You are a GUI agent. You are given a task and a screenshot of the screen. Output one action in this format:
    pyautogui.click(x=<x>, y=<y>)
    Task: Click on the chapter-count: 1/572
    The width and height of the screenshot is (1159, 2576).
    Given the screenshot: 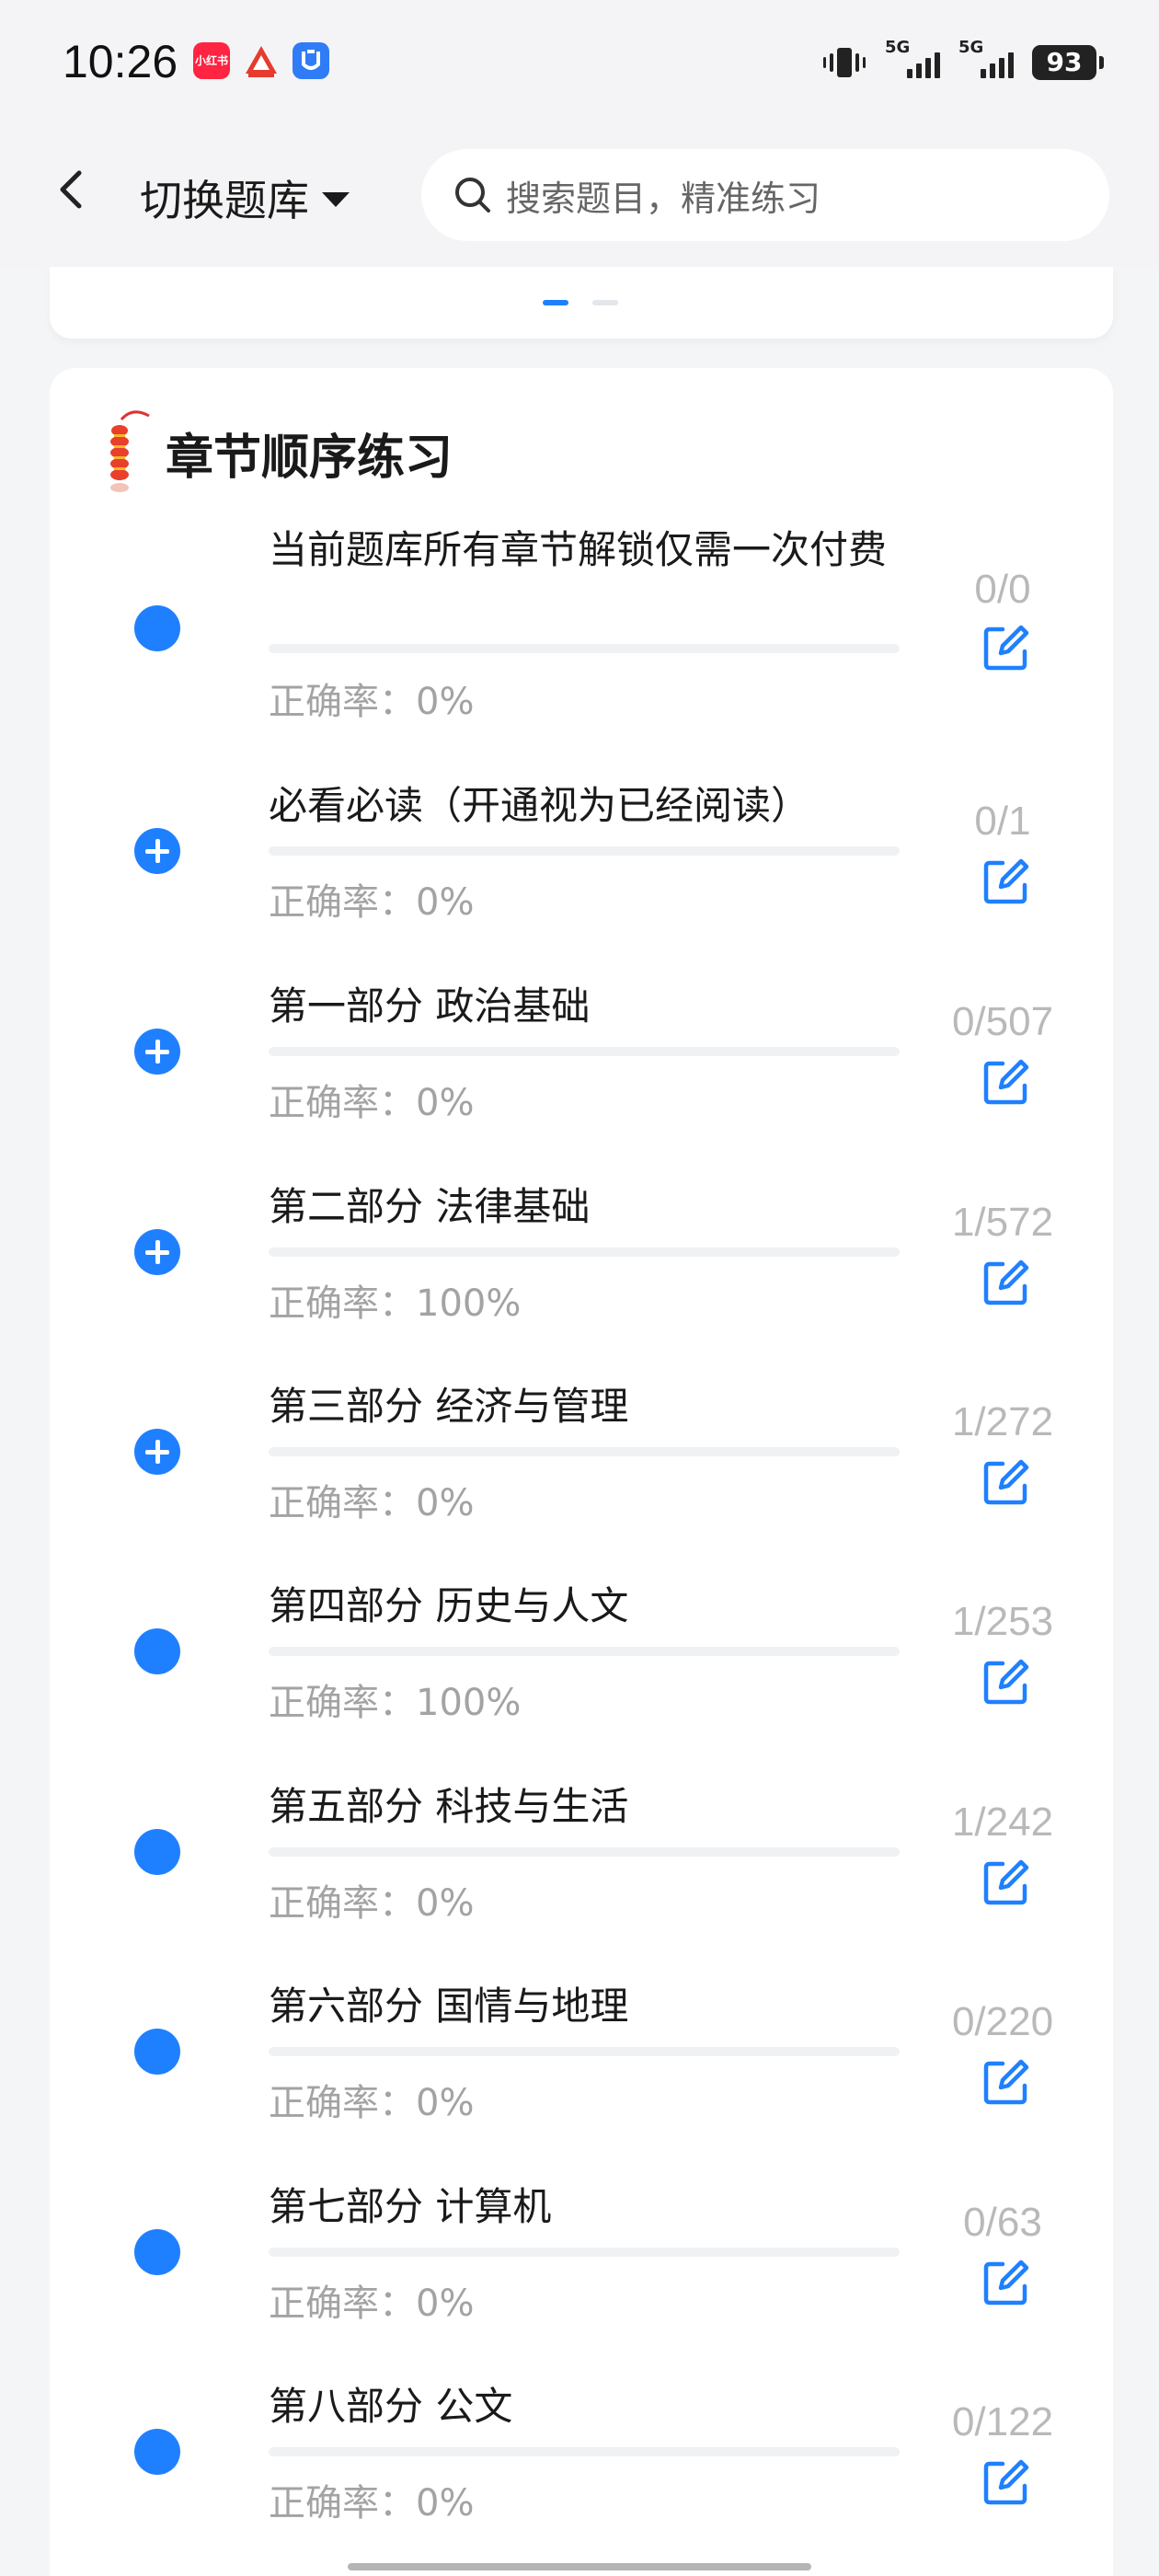 What is the action you would take?
    pyautogui.click(x=1002, y=1222)
    